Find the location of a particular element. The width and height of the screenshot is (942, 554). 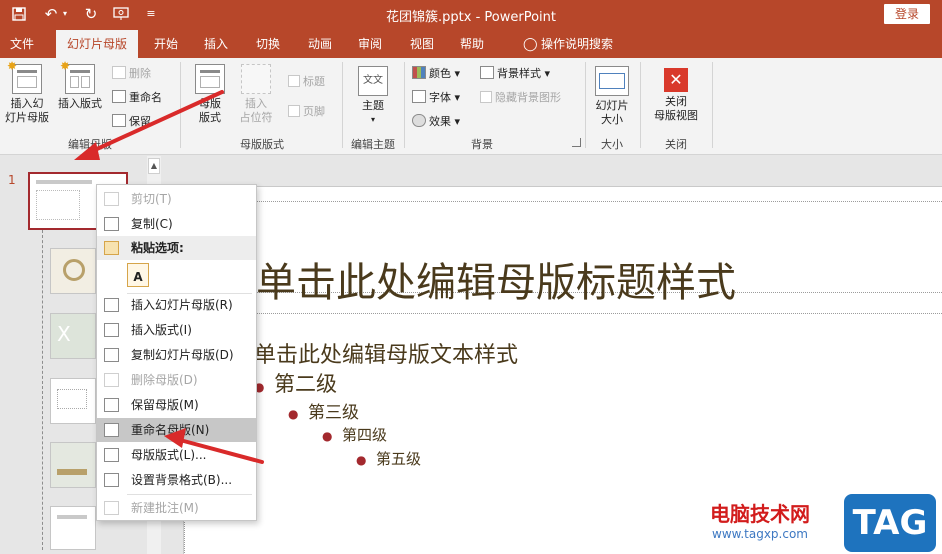

slide-size-icon is located at coordinates (612, 81).